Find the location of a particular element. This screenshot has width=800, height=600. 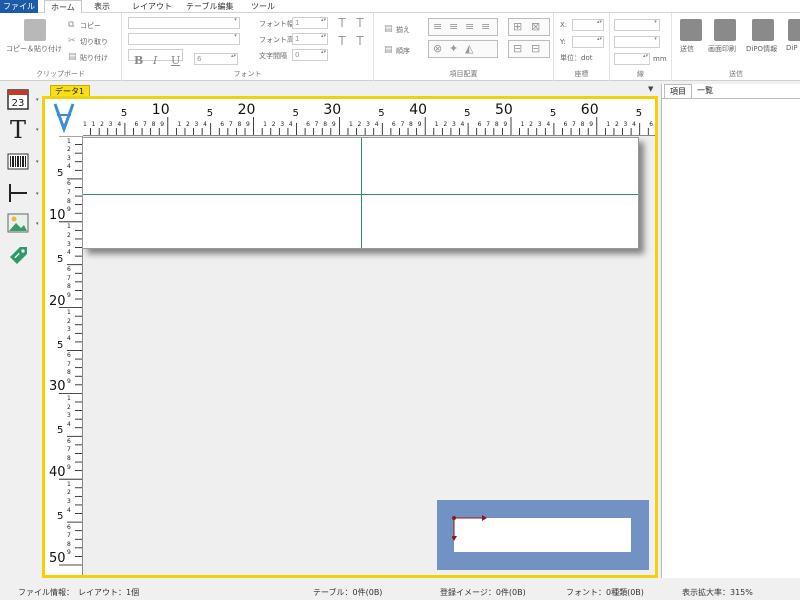

line-label: 線 is located at coordinates (640, 74).